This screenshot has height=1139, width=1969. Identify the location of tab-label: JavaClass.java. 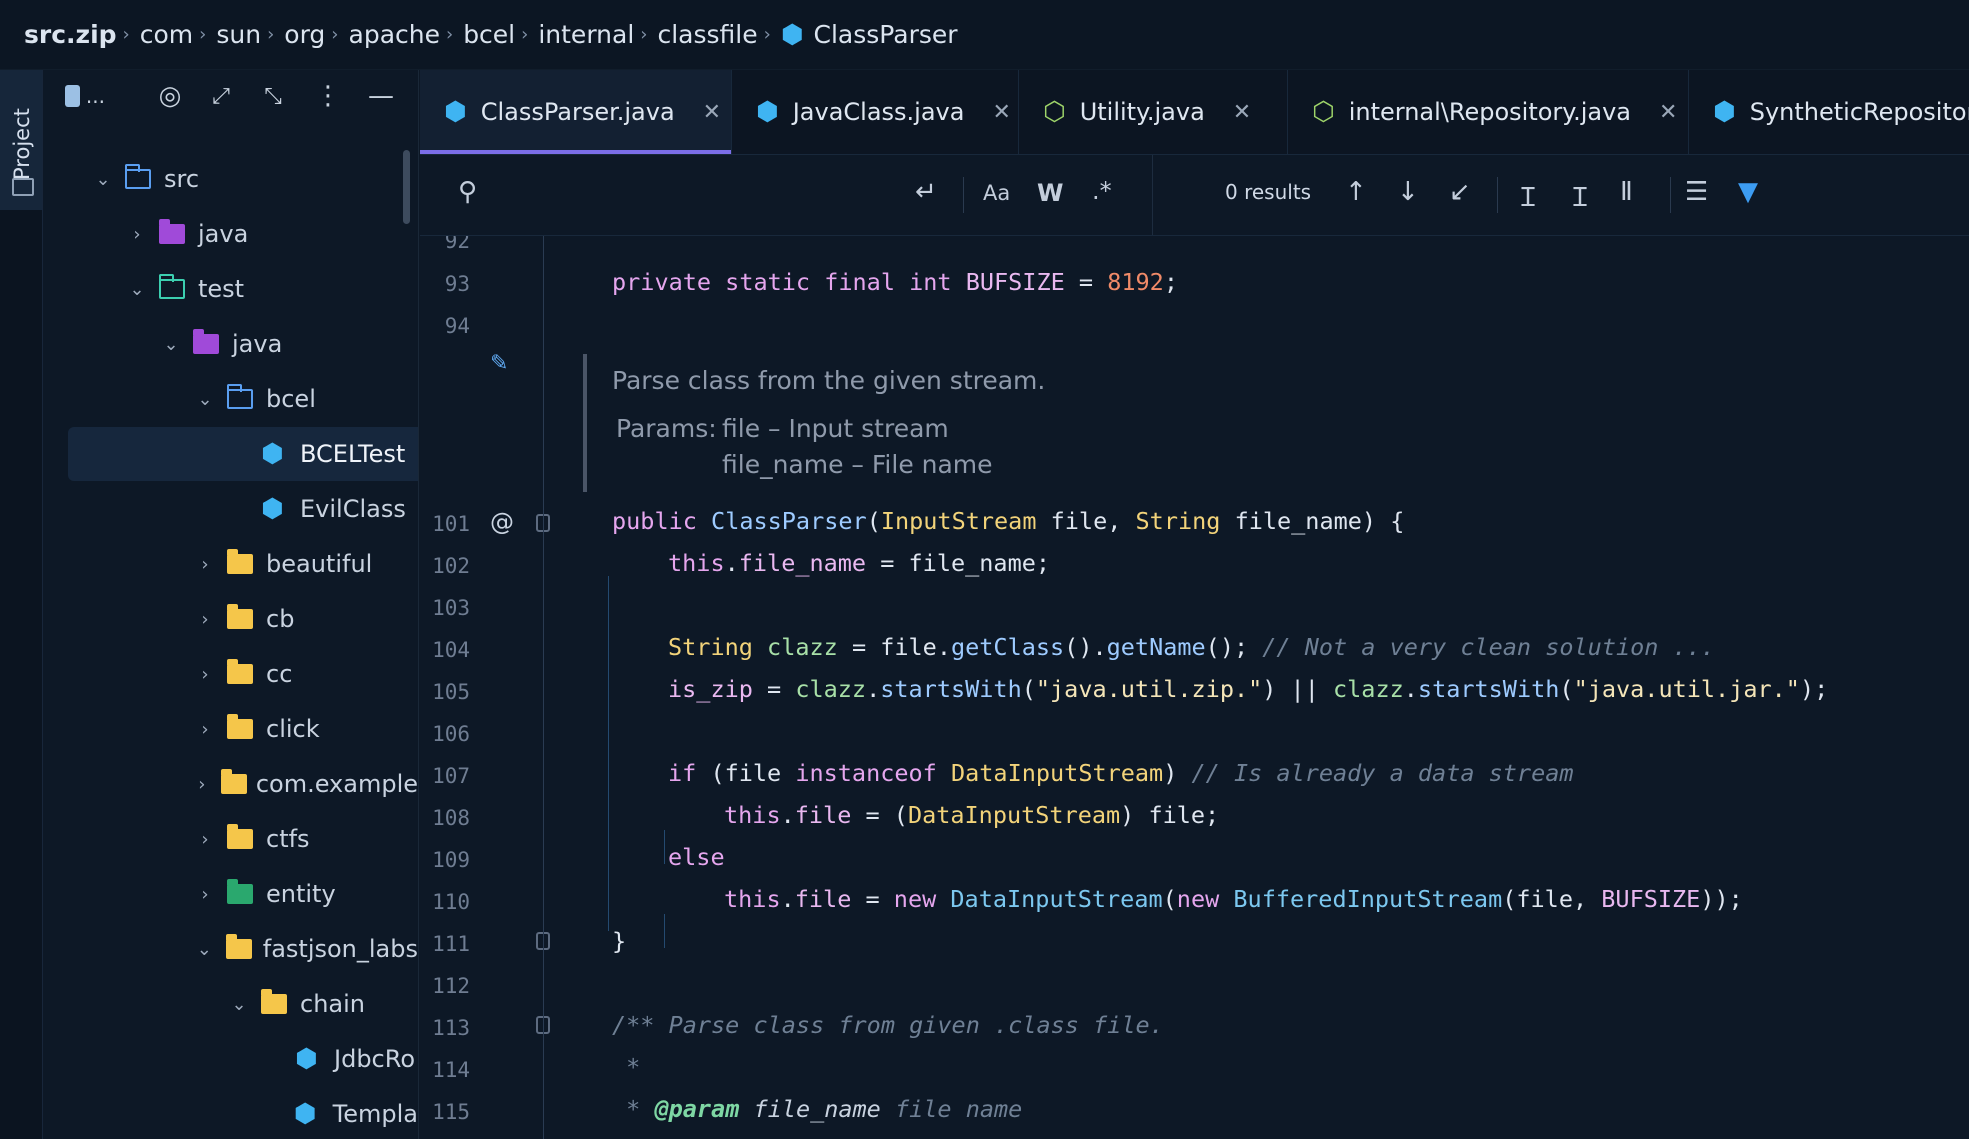
(878, 112).